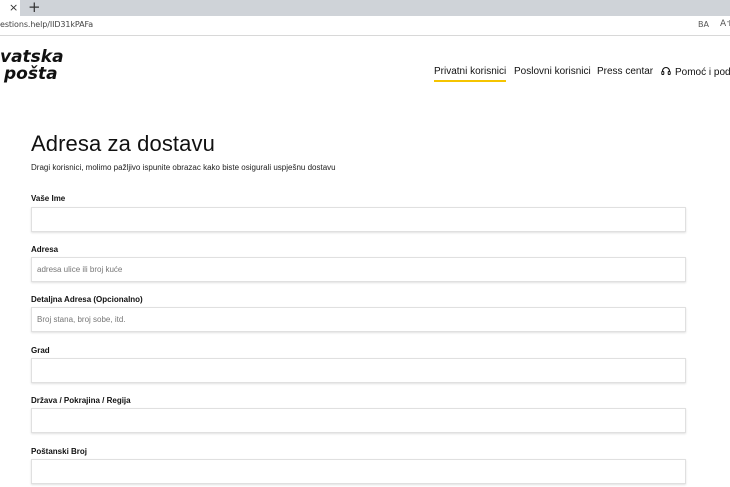  Describe the element at coordinates (87, 299) in the screenshot. I see `detail-address-label: Detaljna Adresa (Opcionalno)` at that location.